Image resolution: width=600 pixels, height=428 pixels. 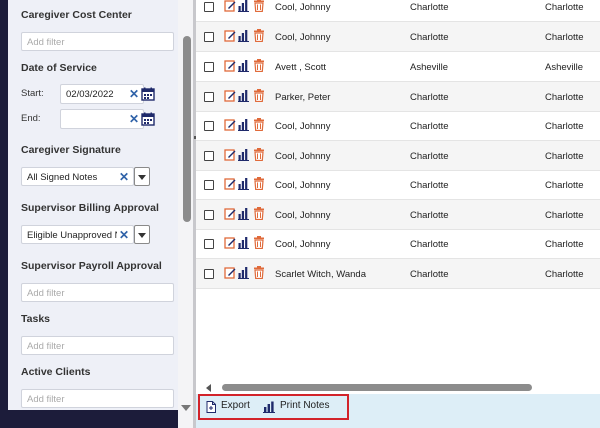 I want to click on supervisor-billing-approval-title: Supervisor Billing Approval, so click(x=90, y=208).